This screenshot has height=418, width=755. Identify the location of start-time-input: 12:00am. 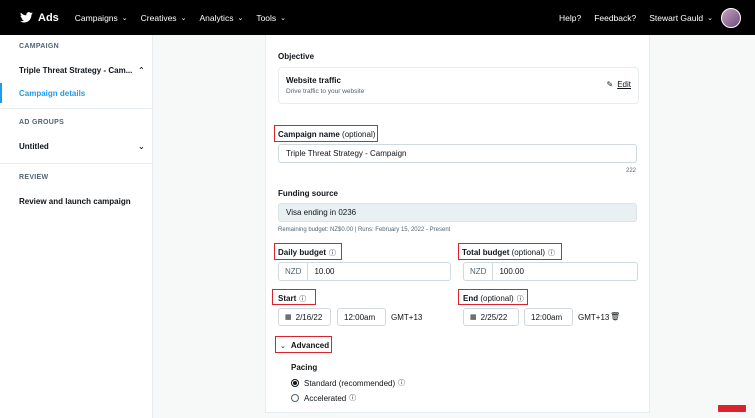
(361, 317).